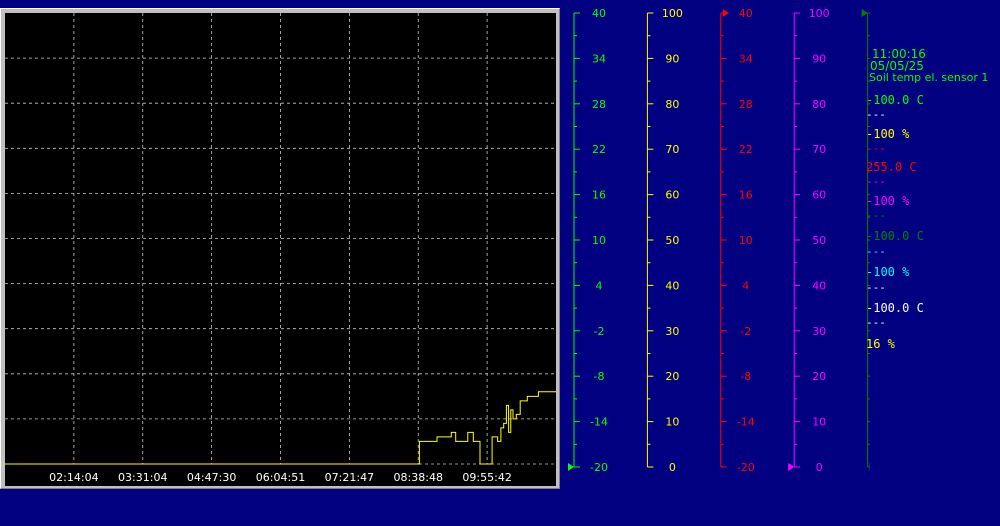 The width and height of the screenshot is (1000, 526). What do you see at coordinates (418, 477) in the screenshot?
I see `x-tick-label: 08:38:48` at bounding box center [418, 477].